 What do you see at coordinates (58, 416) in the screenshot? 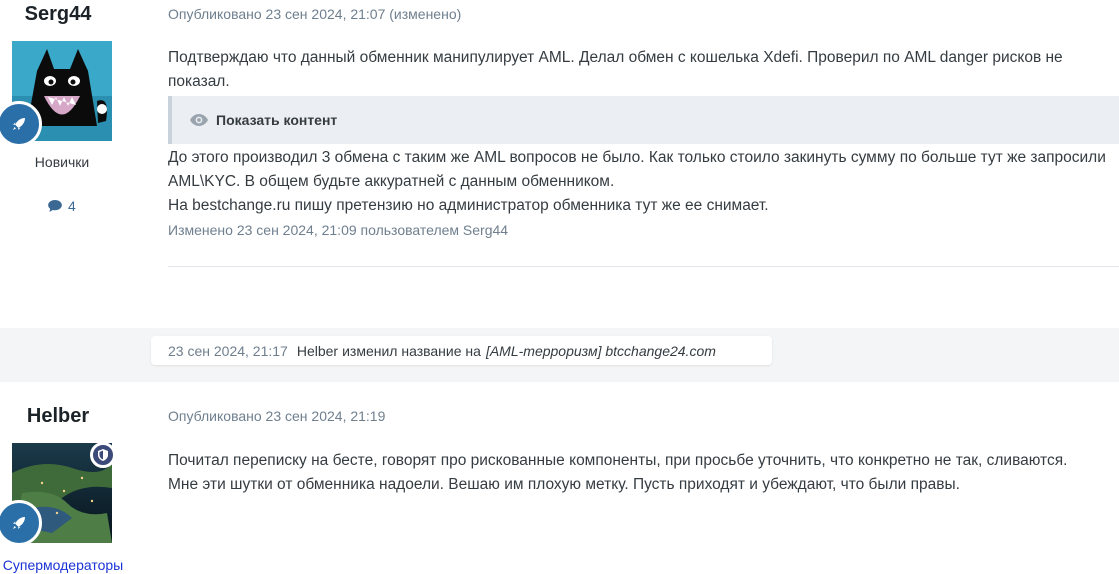
I see `author-name-link: Helber` at bounding box center [58, 416].